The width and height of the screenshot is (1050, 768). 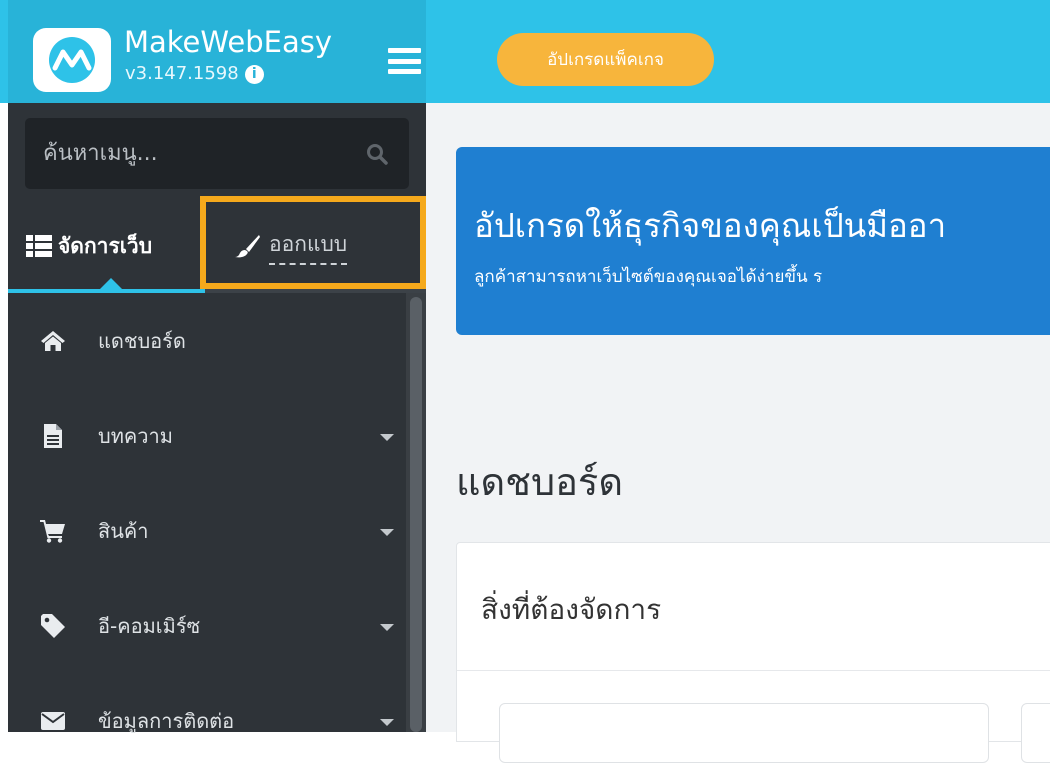 I want to click on sidebar-item-label: สินค้า, so click(x=123, y=530).